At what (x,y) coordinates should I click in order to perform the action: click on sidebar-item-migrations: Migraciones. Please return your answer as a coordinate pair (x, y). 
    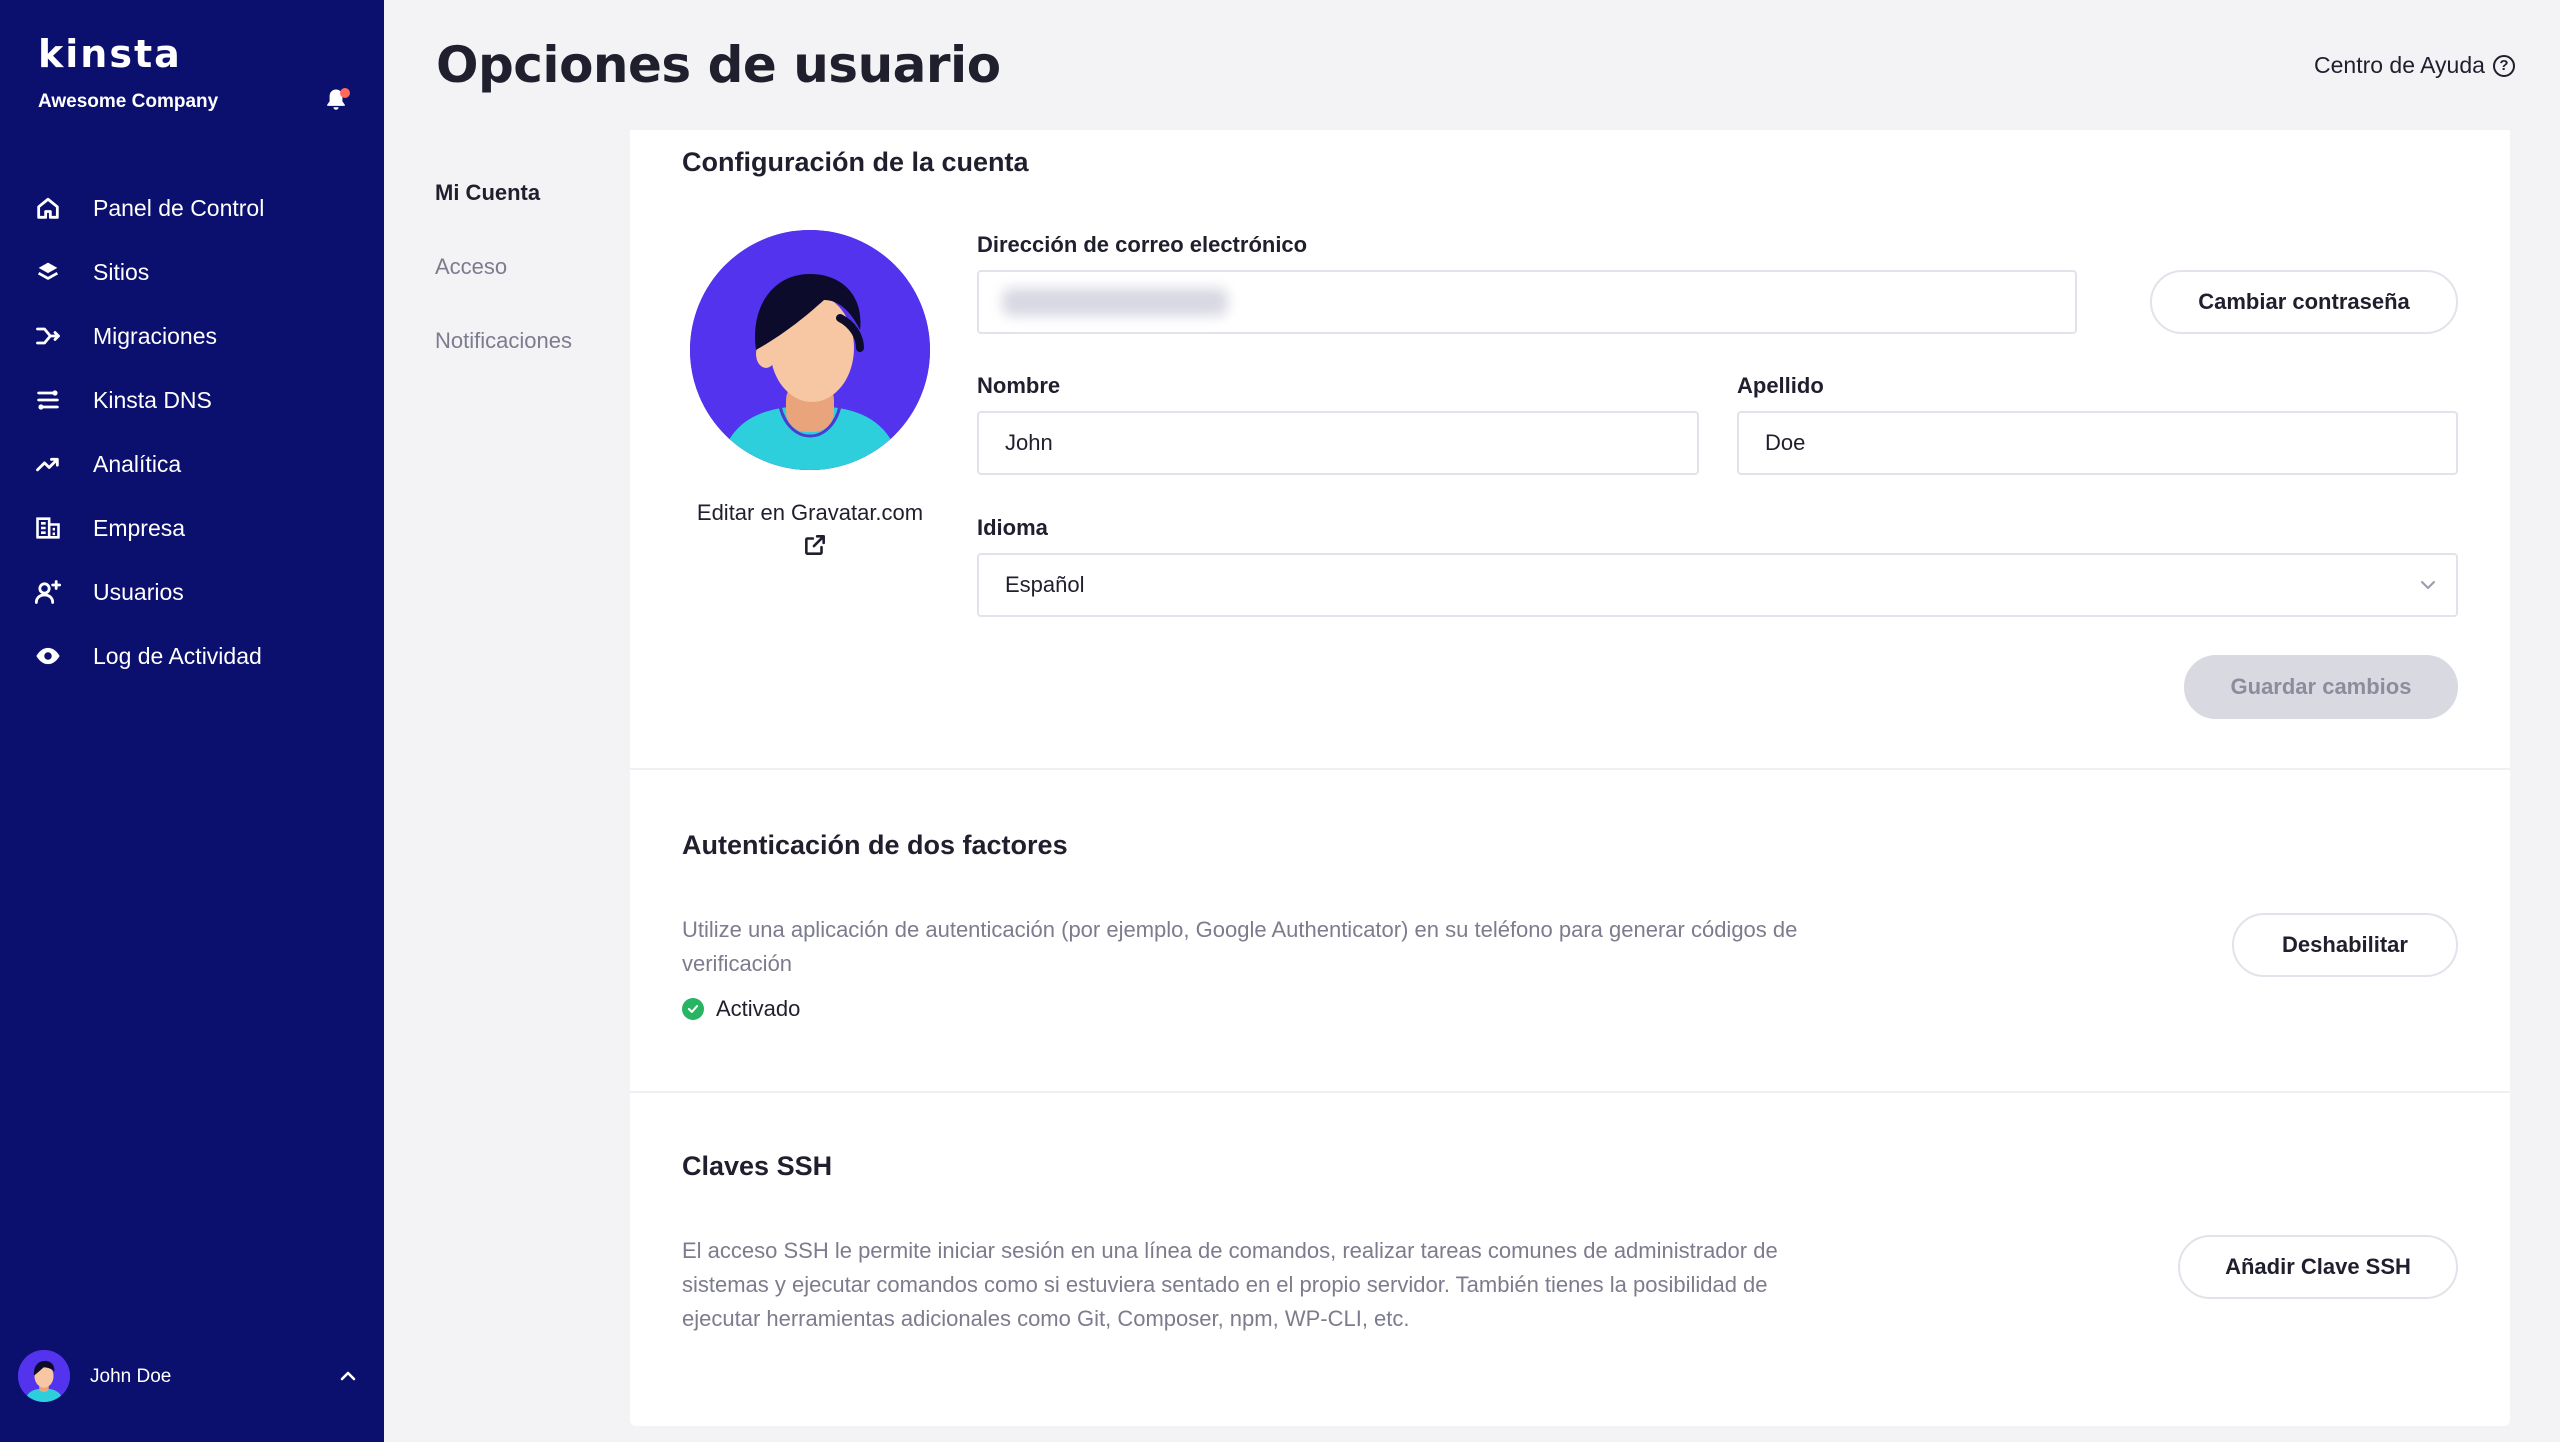
    Looking at the image, I should click on (192, 336).